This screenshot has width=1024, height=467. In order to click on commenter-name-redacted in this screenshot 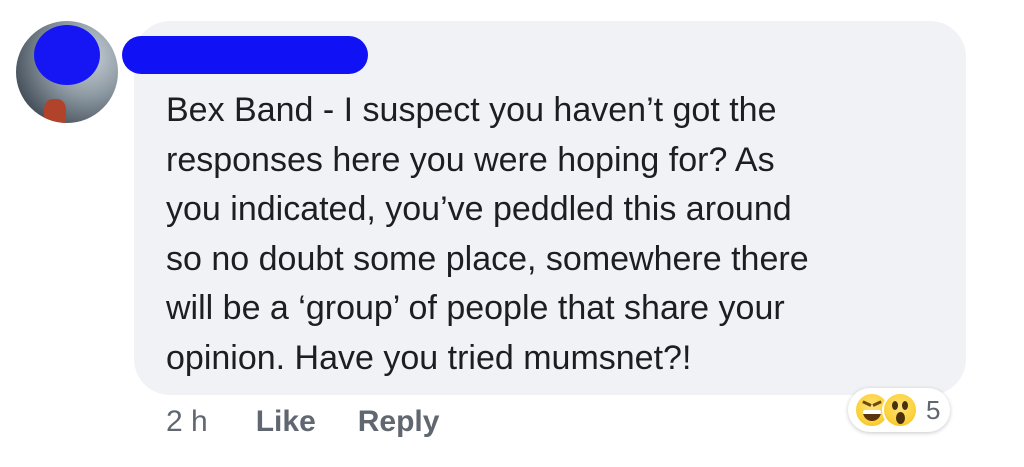, I will do `click(245, 55)`.